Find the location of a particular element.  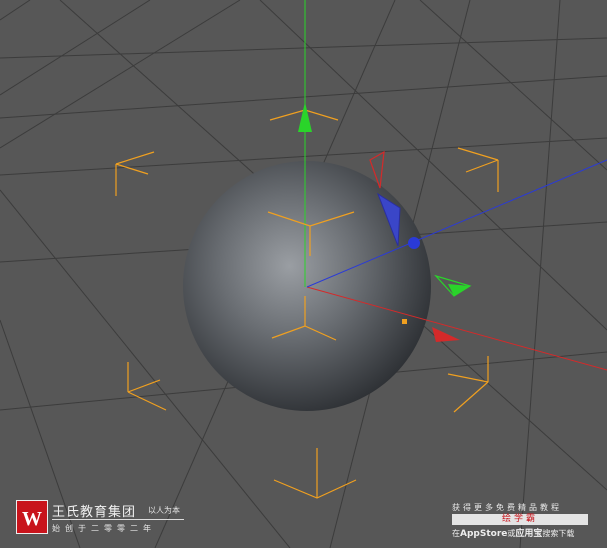

promo-prefix: 在 is located at coordinates (456, 533).